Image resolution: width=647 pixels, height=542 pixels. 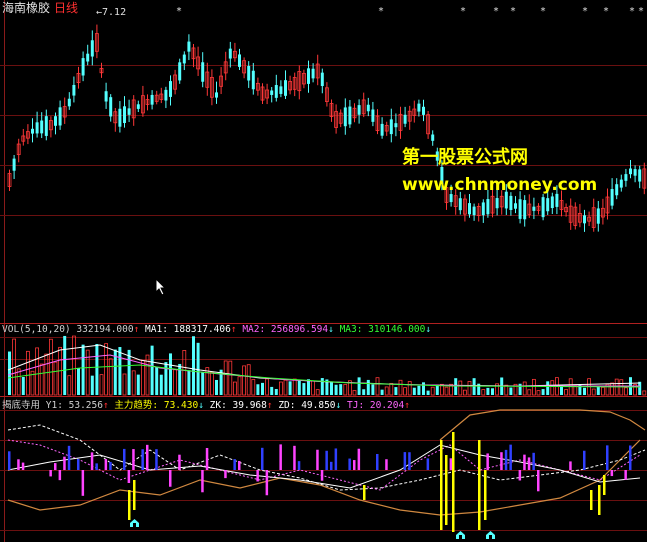 I want to click on volume-label: VOL(5,10,20), so click(x=36, y=329).